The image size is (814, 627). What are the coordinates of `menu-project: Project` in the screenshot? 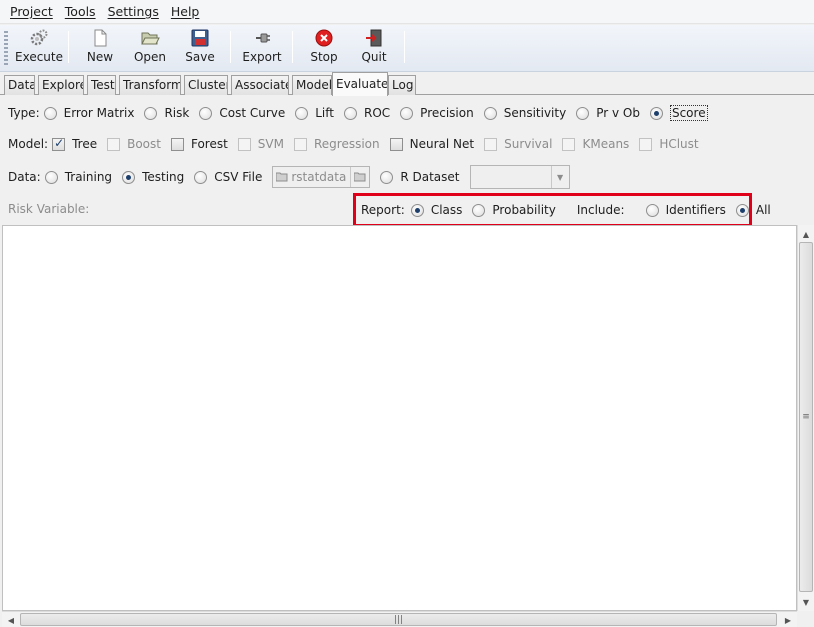 It's located at (31, 11).